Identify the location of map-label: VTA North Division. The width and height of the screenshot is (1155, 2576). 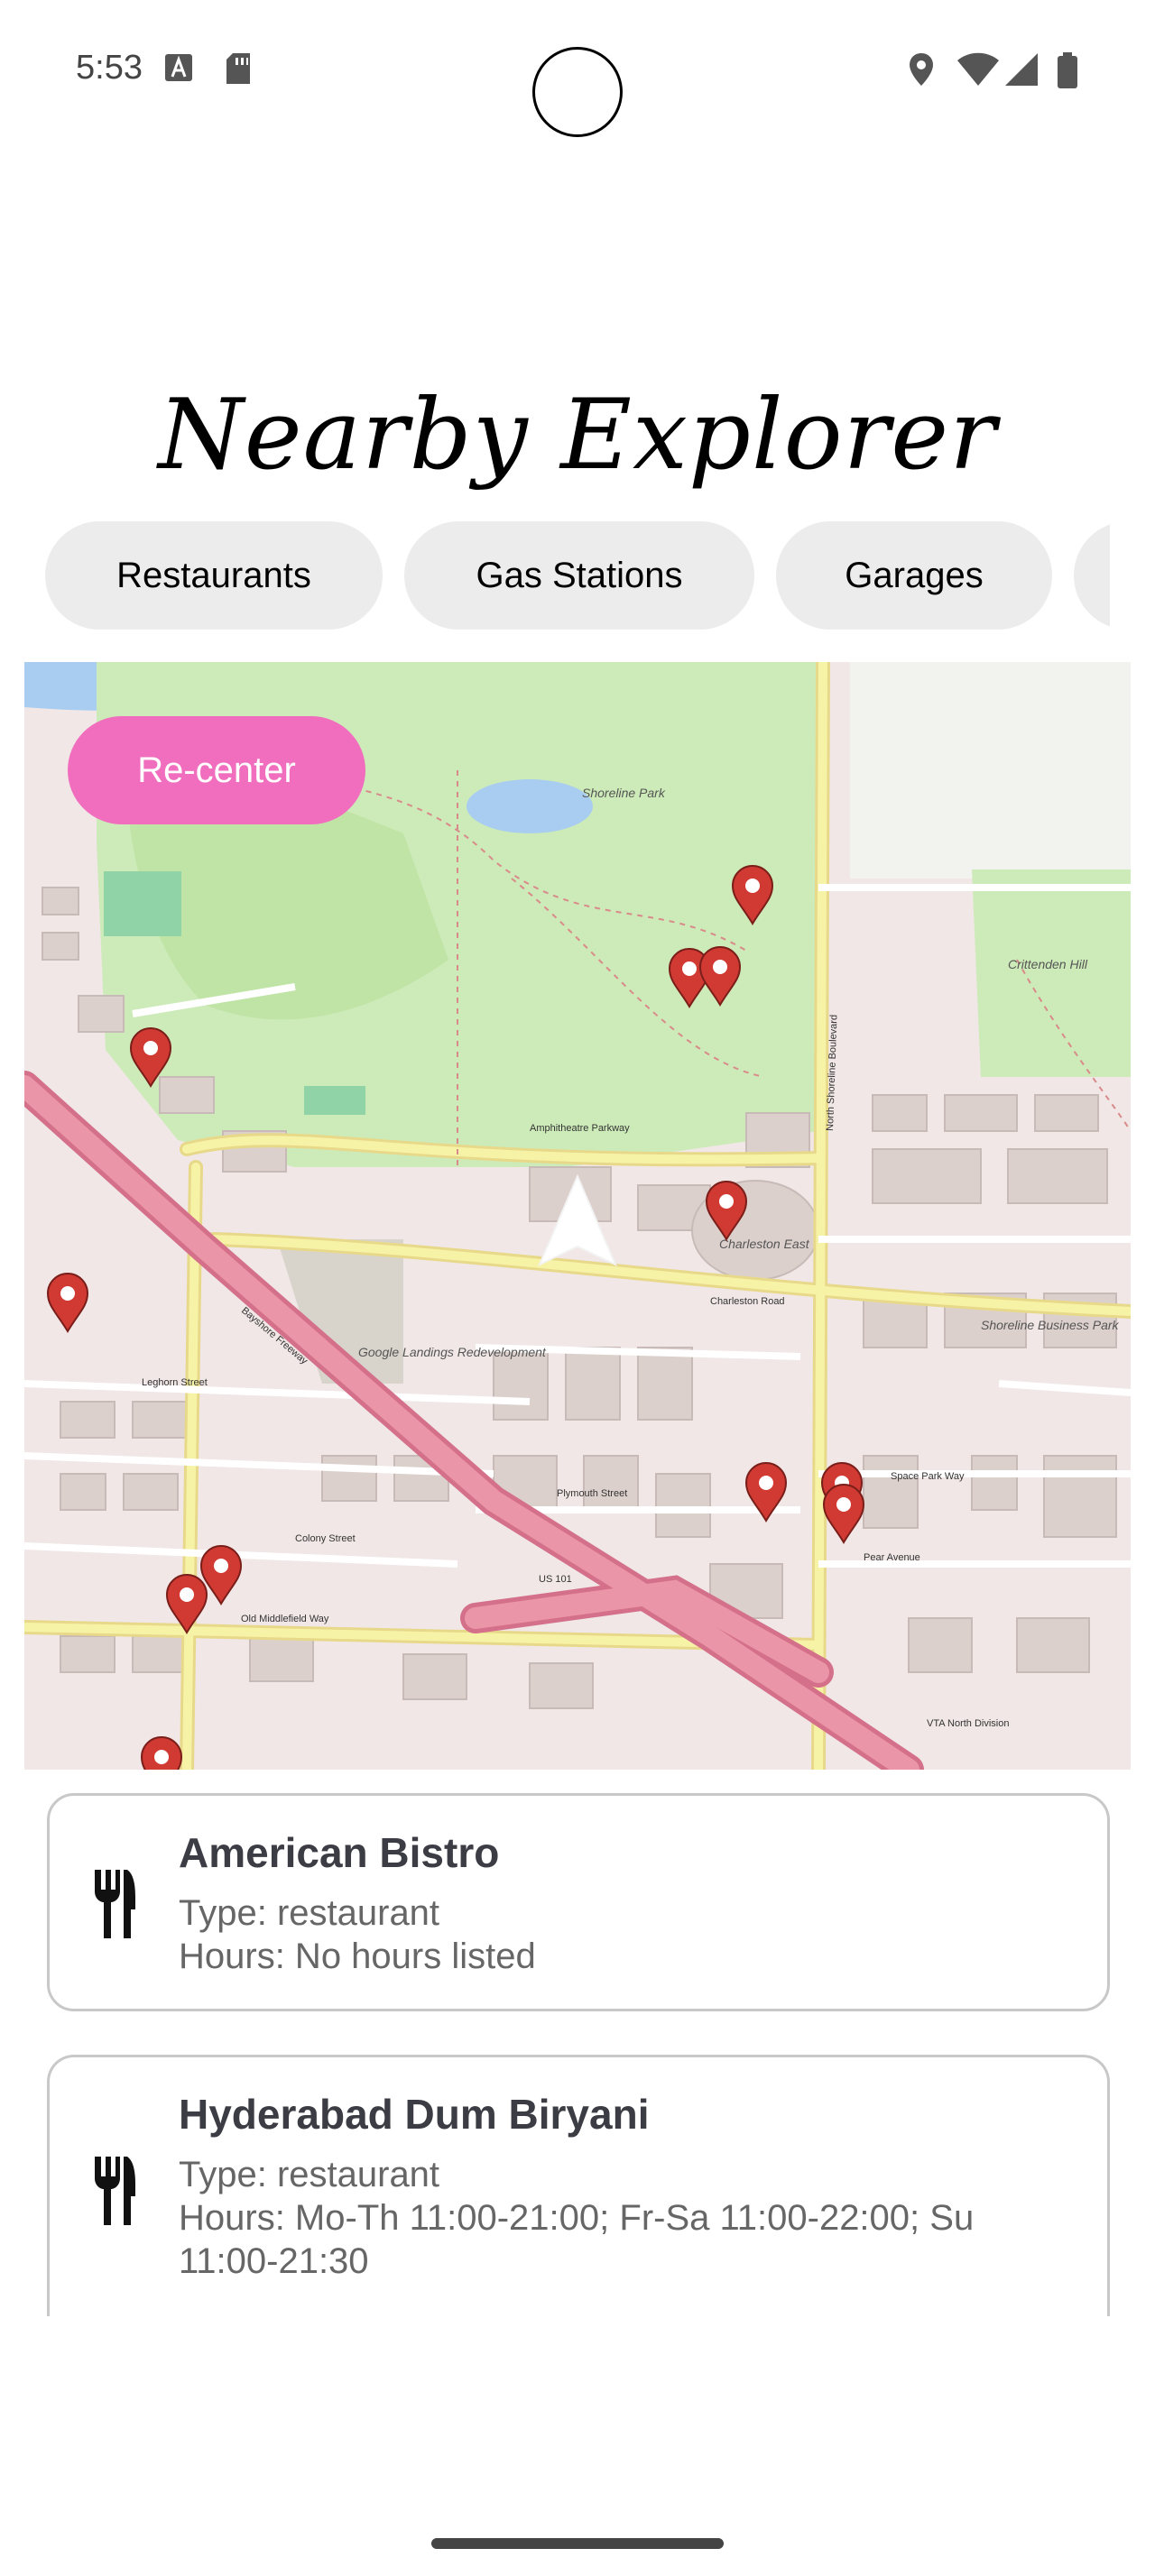
(968, 1724).